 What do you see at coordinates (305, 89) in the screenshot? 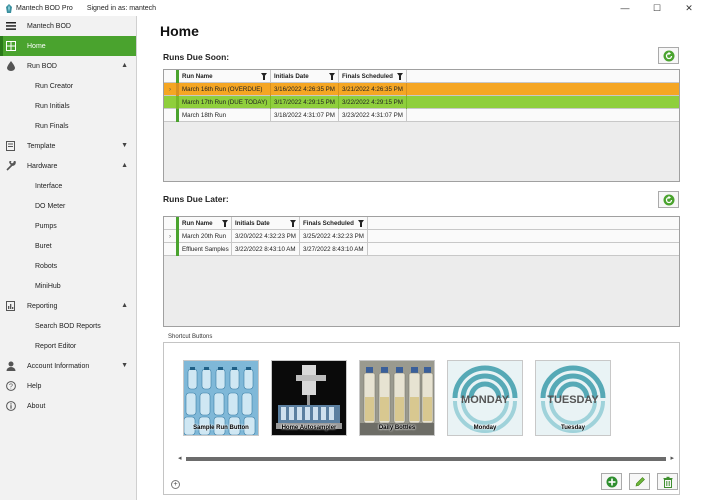
I see `initials-date-cell: 3/16/2022 4:26:35 PM` at bounding box center [305, 89].